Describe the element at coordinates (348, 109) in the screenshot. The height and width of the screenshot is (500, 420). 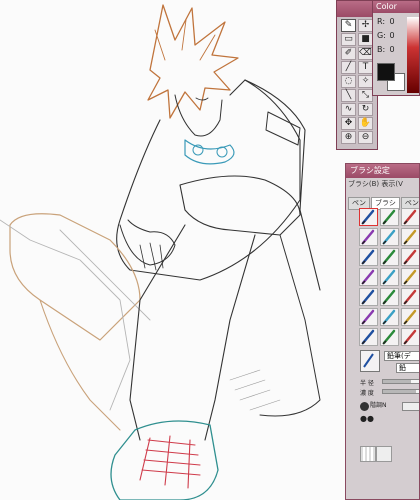
I see `curve-icon: ∿` at that location.